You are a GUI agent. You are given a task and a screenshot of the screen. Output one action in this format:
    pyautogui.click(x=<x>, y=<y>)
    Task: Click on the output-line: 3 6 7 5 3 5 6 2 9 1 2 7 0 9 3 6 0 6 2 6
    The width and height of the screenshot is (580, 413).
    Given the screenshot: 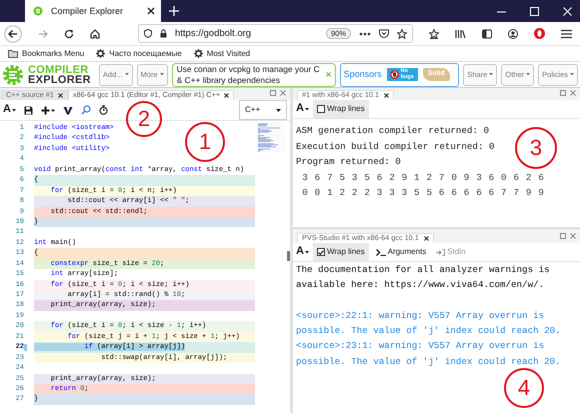 What is the action you would take?
    pyautogui.click(x=423, y=177)
    